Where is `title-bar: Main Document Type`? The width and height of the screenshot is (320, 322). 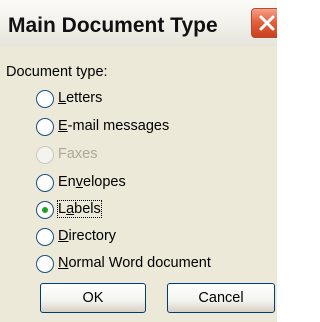 title-bar: Main Document Type is located at coordinates (138, 23).